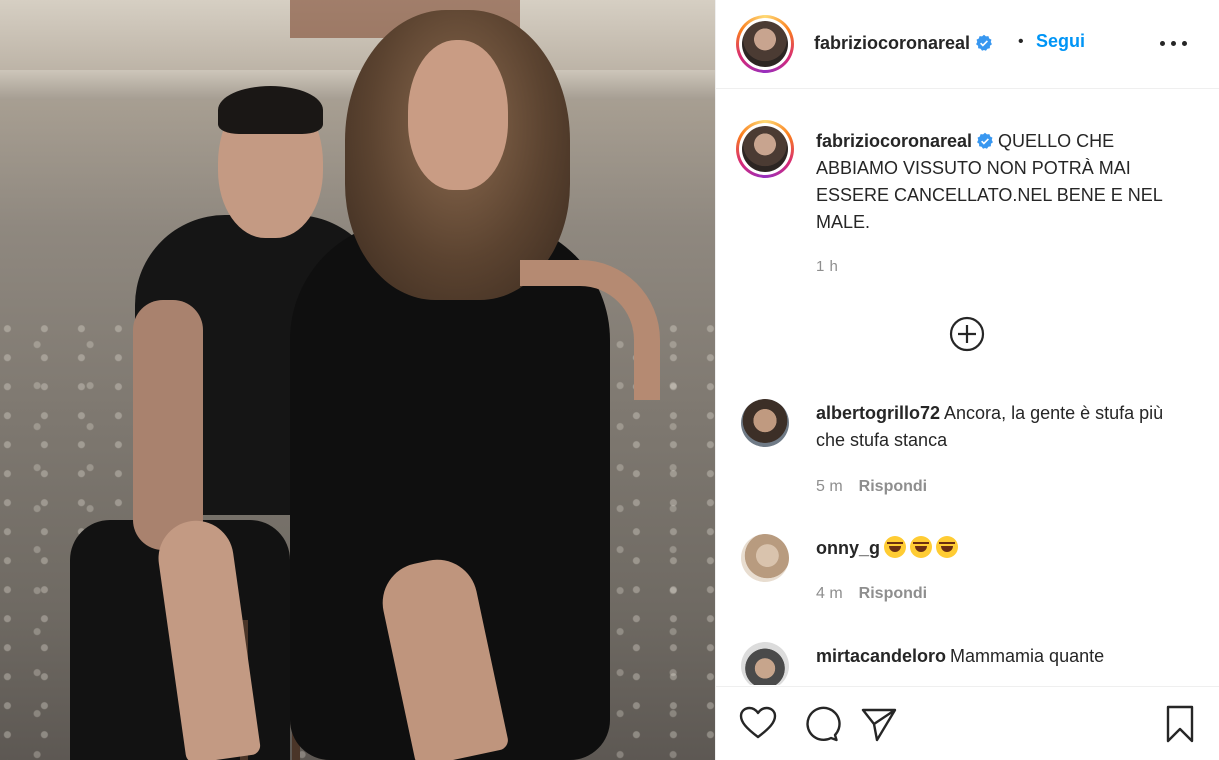 The height and width of the screenshot is (760, 1219). What do you see at coordinates (168, 425) in the screenshot?
I see `photo-man-arm` at bounding box center [168, 425].